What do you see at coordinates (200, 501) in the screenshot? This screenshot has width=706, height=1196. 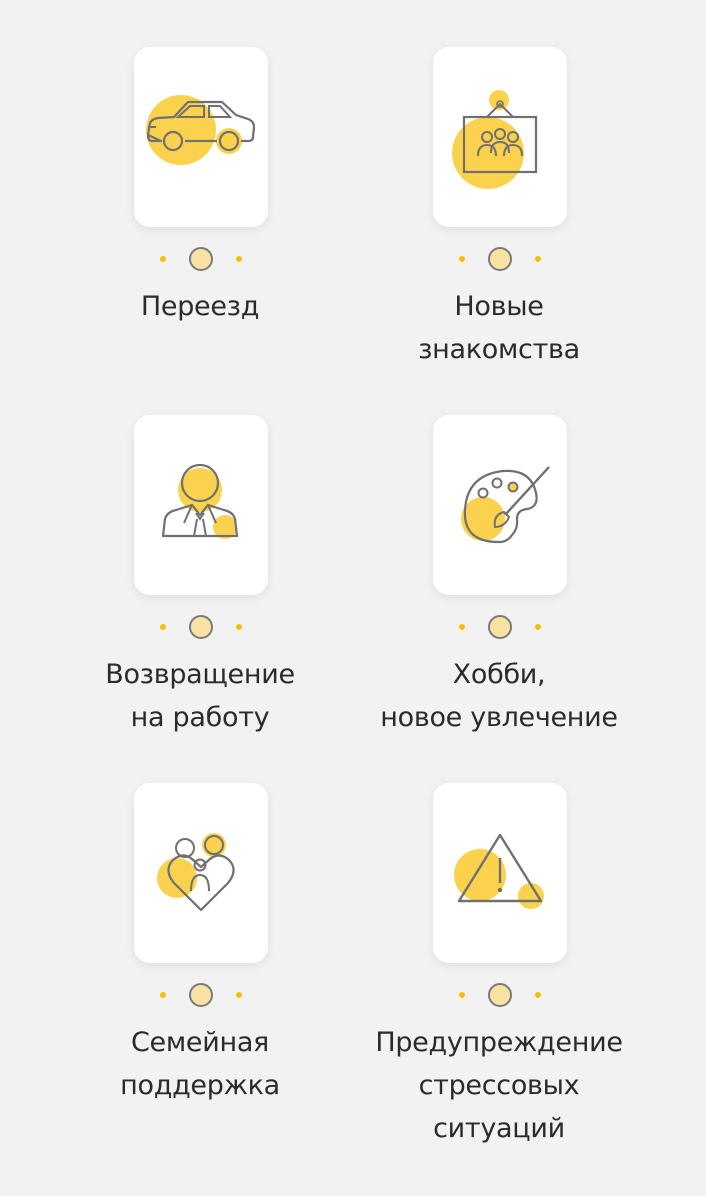 I see `businessman-icon` at bounding box center [200, 501].